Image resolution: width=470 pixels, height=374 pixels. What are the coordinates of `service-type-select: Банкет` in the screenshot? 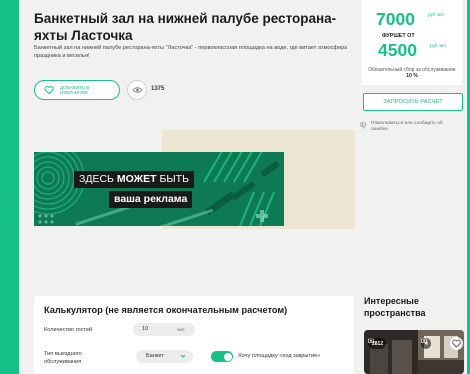 It's located at (164, 356).